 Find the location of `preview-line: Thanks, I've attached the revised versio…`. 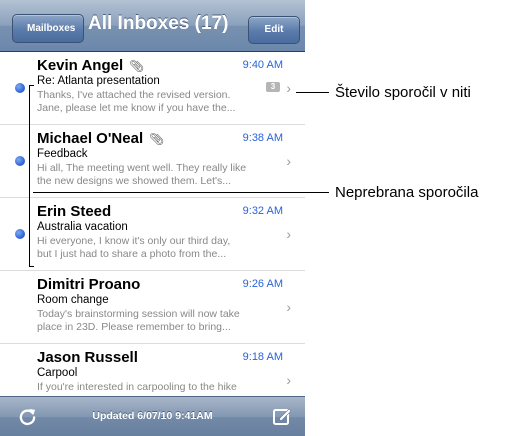

preview-line: Thanks, I've attached the revised versio… is located at coordinates (134, 95).